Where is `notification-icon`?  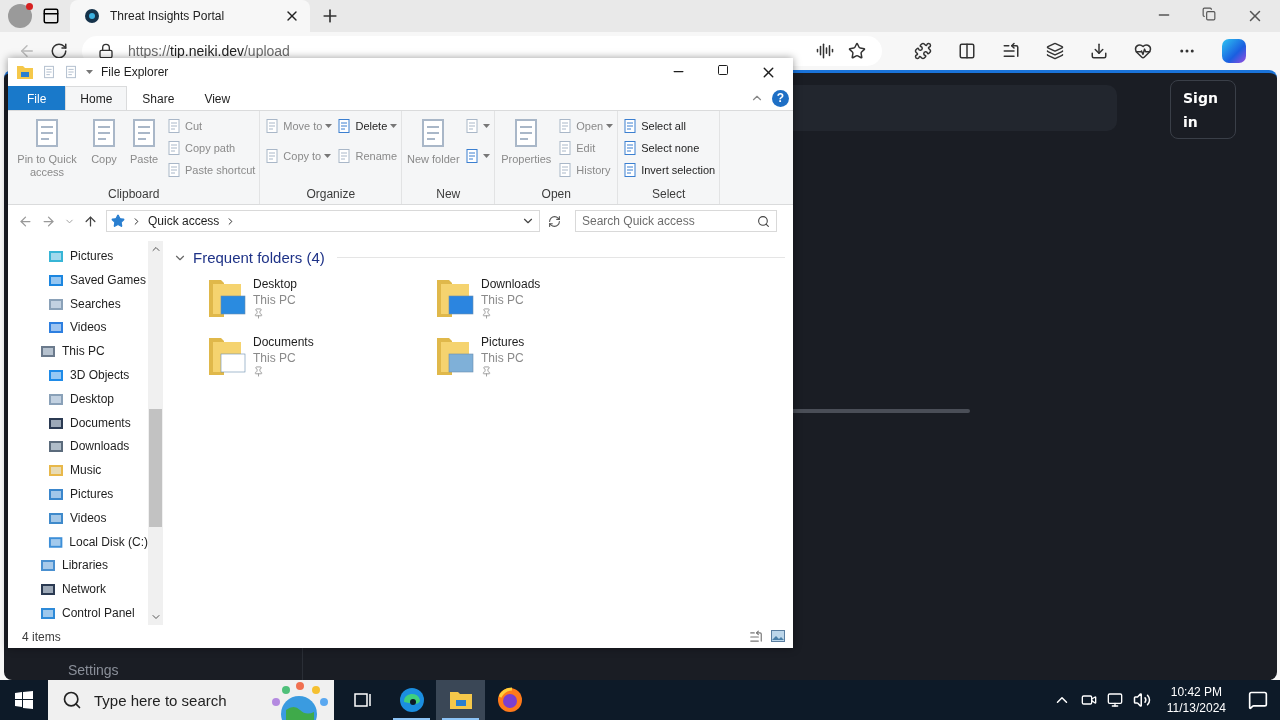 notification-icon is located at coordinates (1258, 700).